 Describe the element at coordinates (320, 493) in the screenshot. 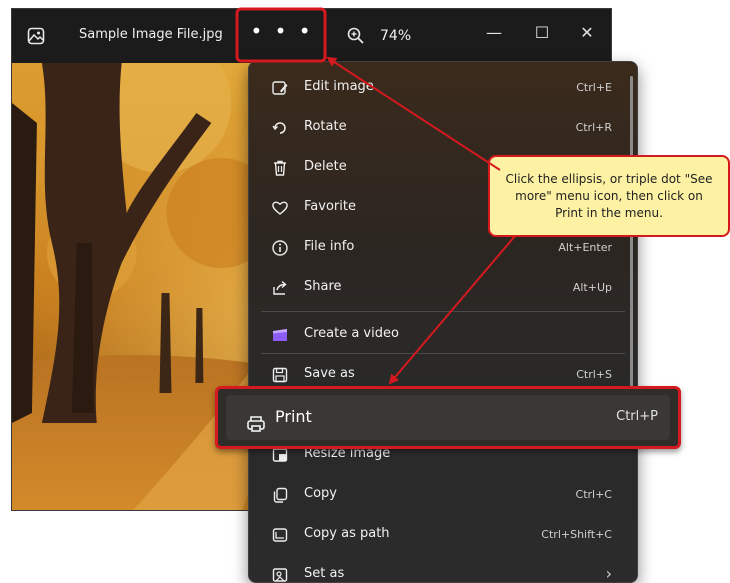

I see `menu-item-label: Copy` at that location.